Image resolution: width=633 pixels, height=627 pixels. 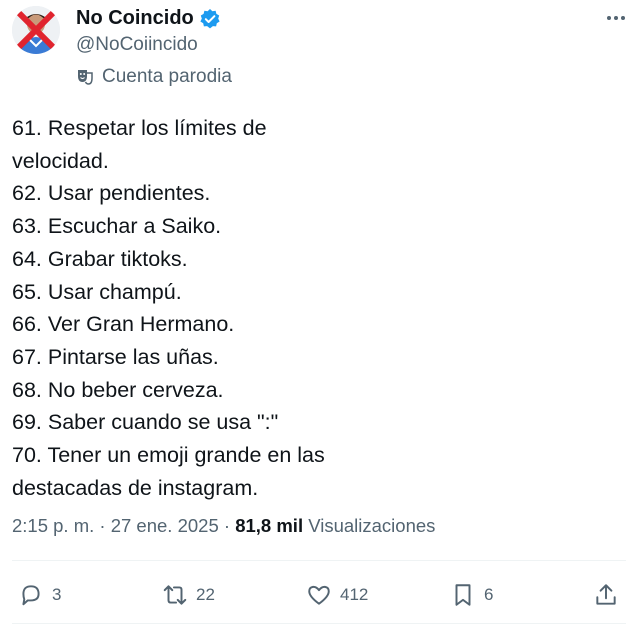 What do you see at coordinates (463, 595) in the screenshot?
I see `bookmark-icon` at bounding box center [463, 595].